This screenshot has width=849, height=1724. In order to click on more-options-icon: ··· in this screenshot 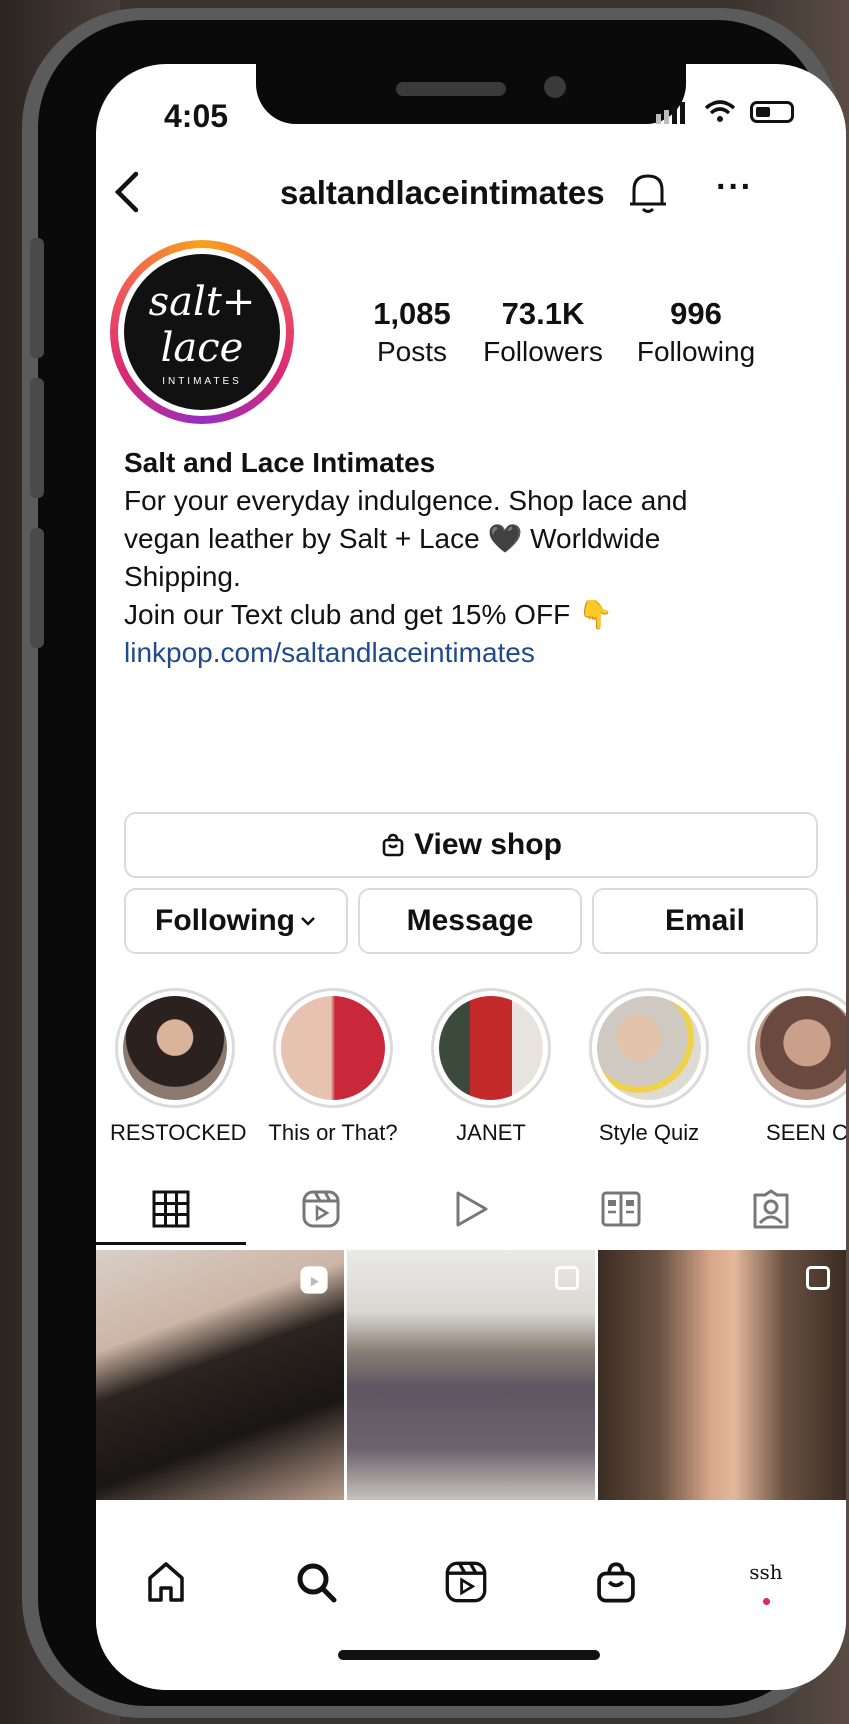, I will do `click(734, 187)`.